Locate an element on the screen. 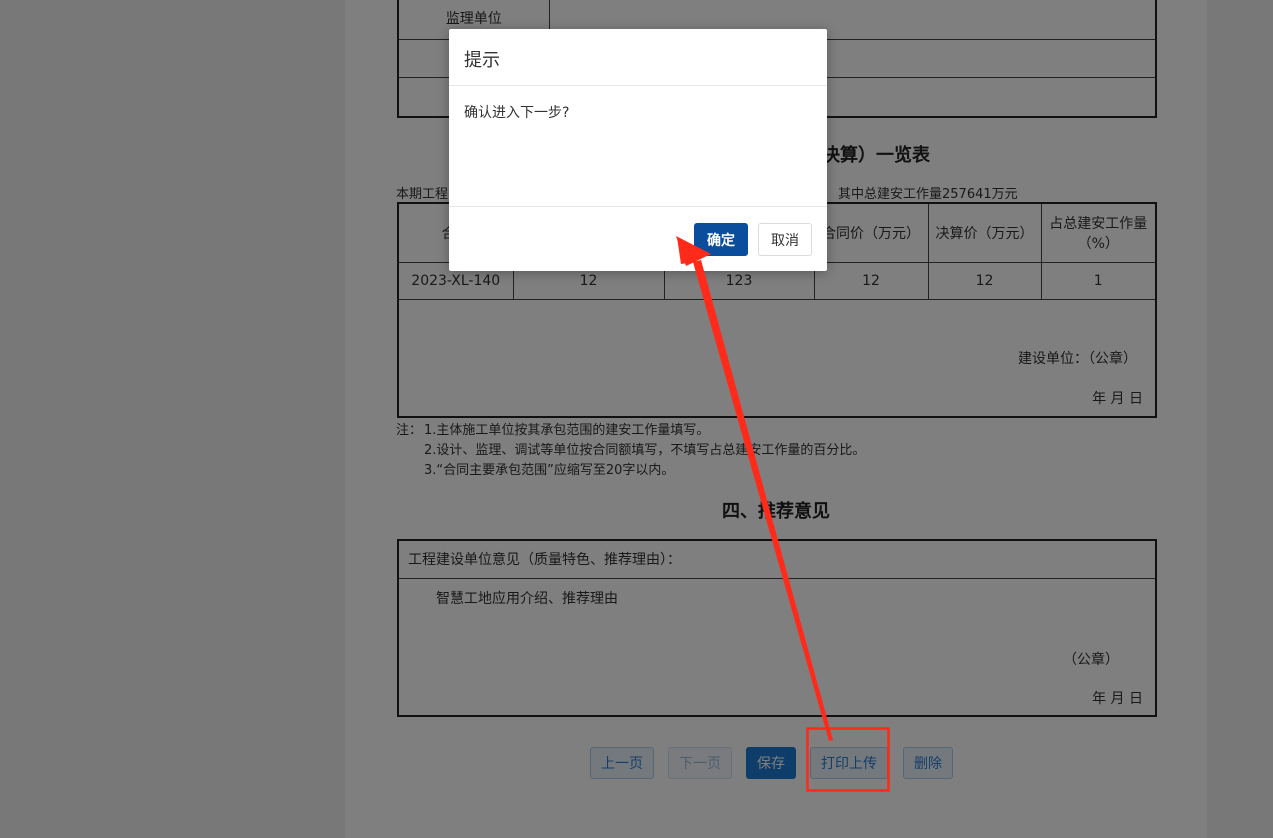  dialog-title: 提示 is located at coordinates (482, 60).